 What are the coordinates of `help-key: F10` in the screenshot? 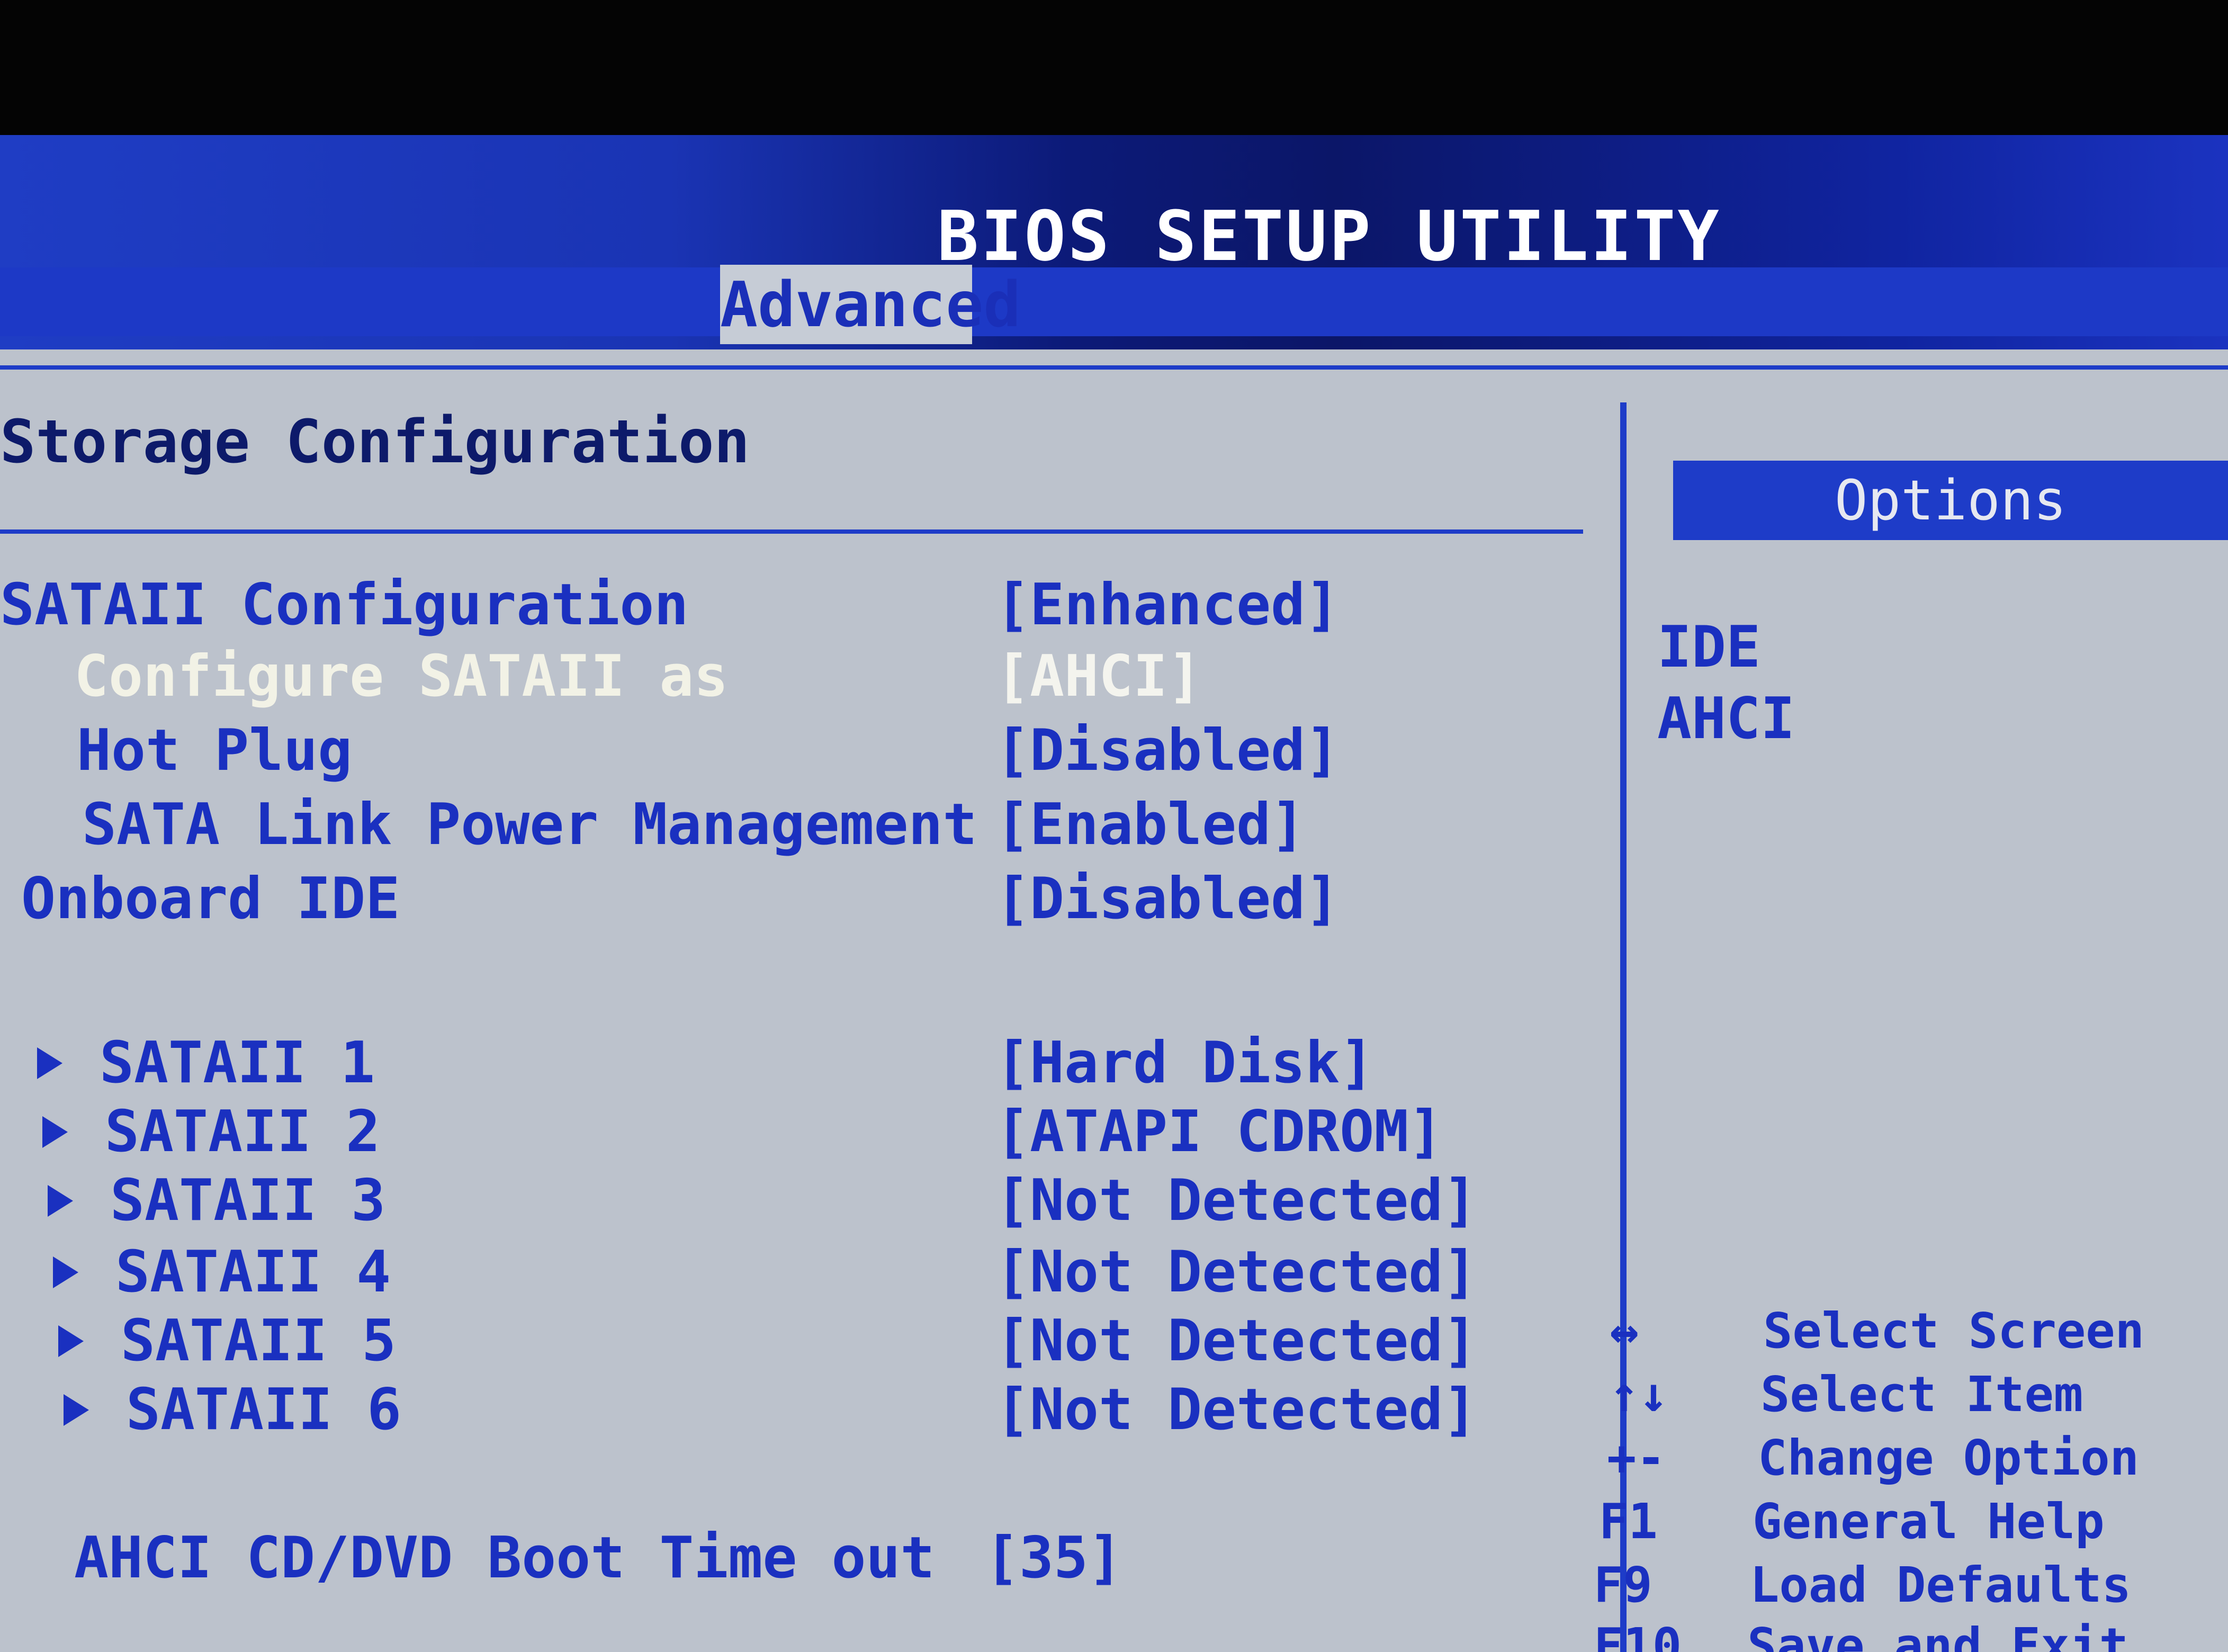 It's located at (1638, 1635).